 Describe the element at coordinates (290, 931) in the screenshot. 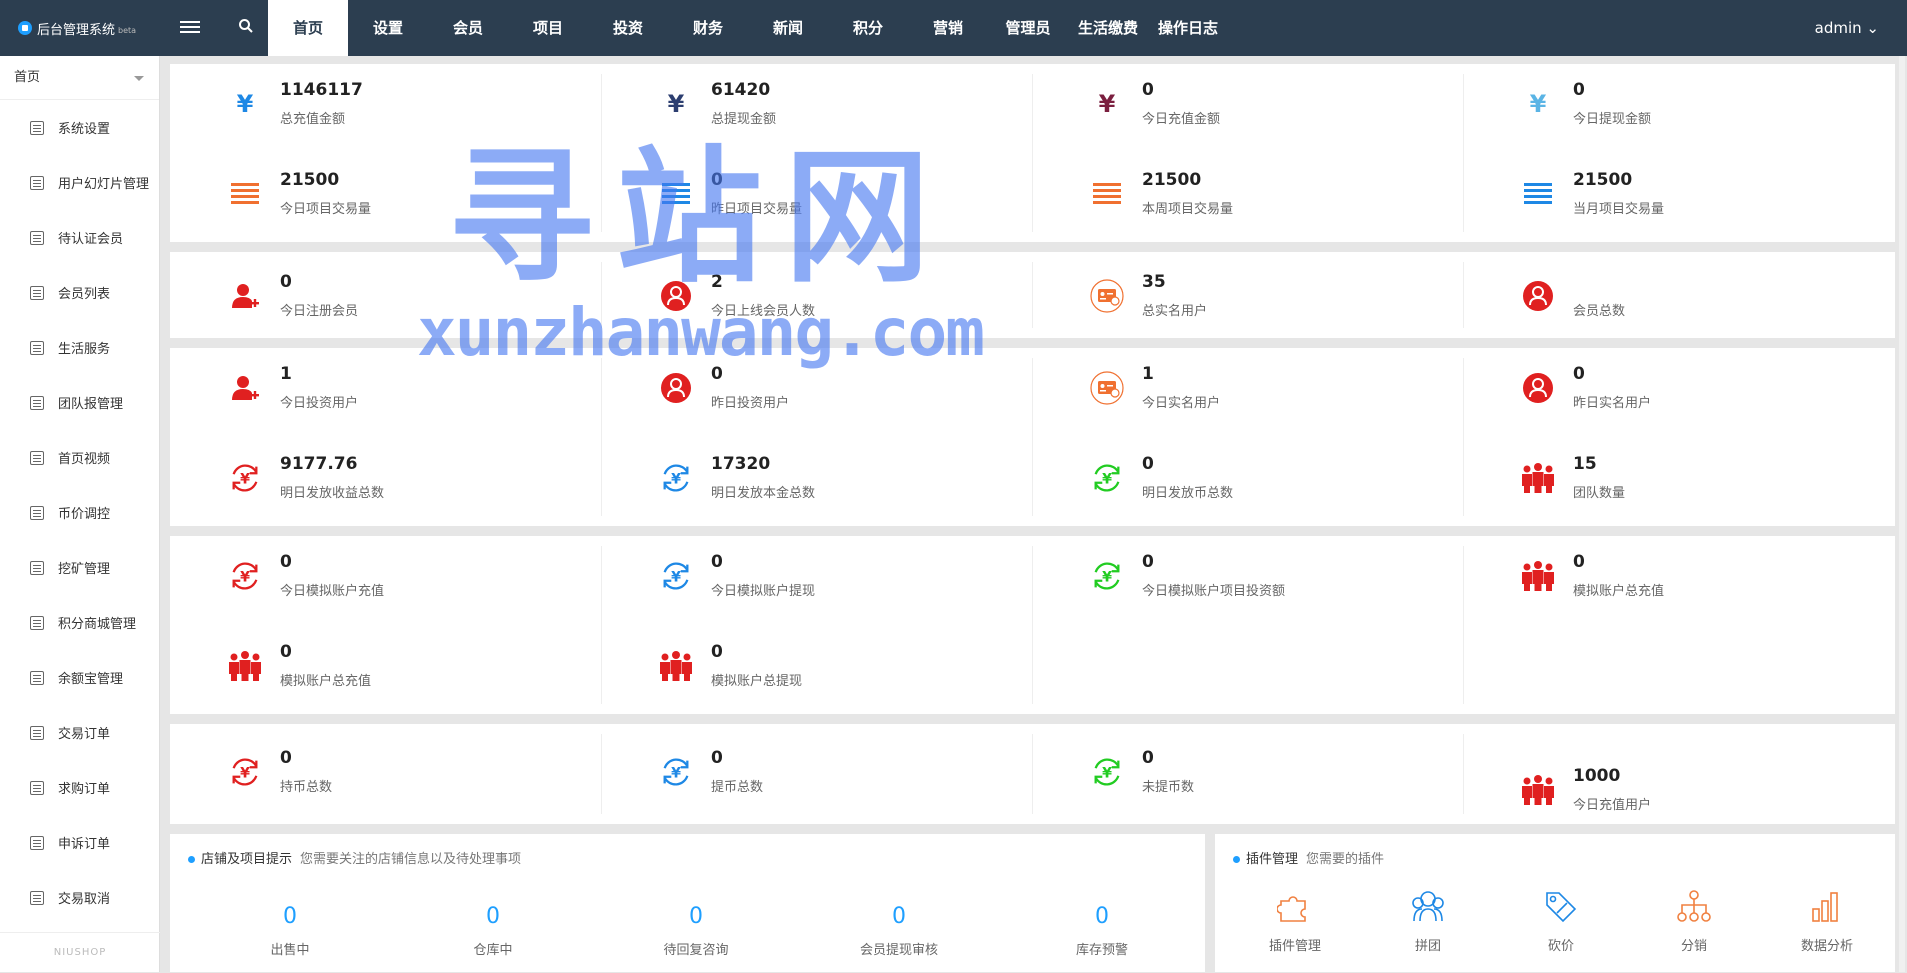

I see `shop-stat: 0 出售中` at that location.